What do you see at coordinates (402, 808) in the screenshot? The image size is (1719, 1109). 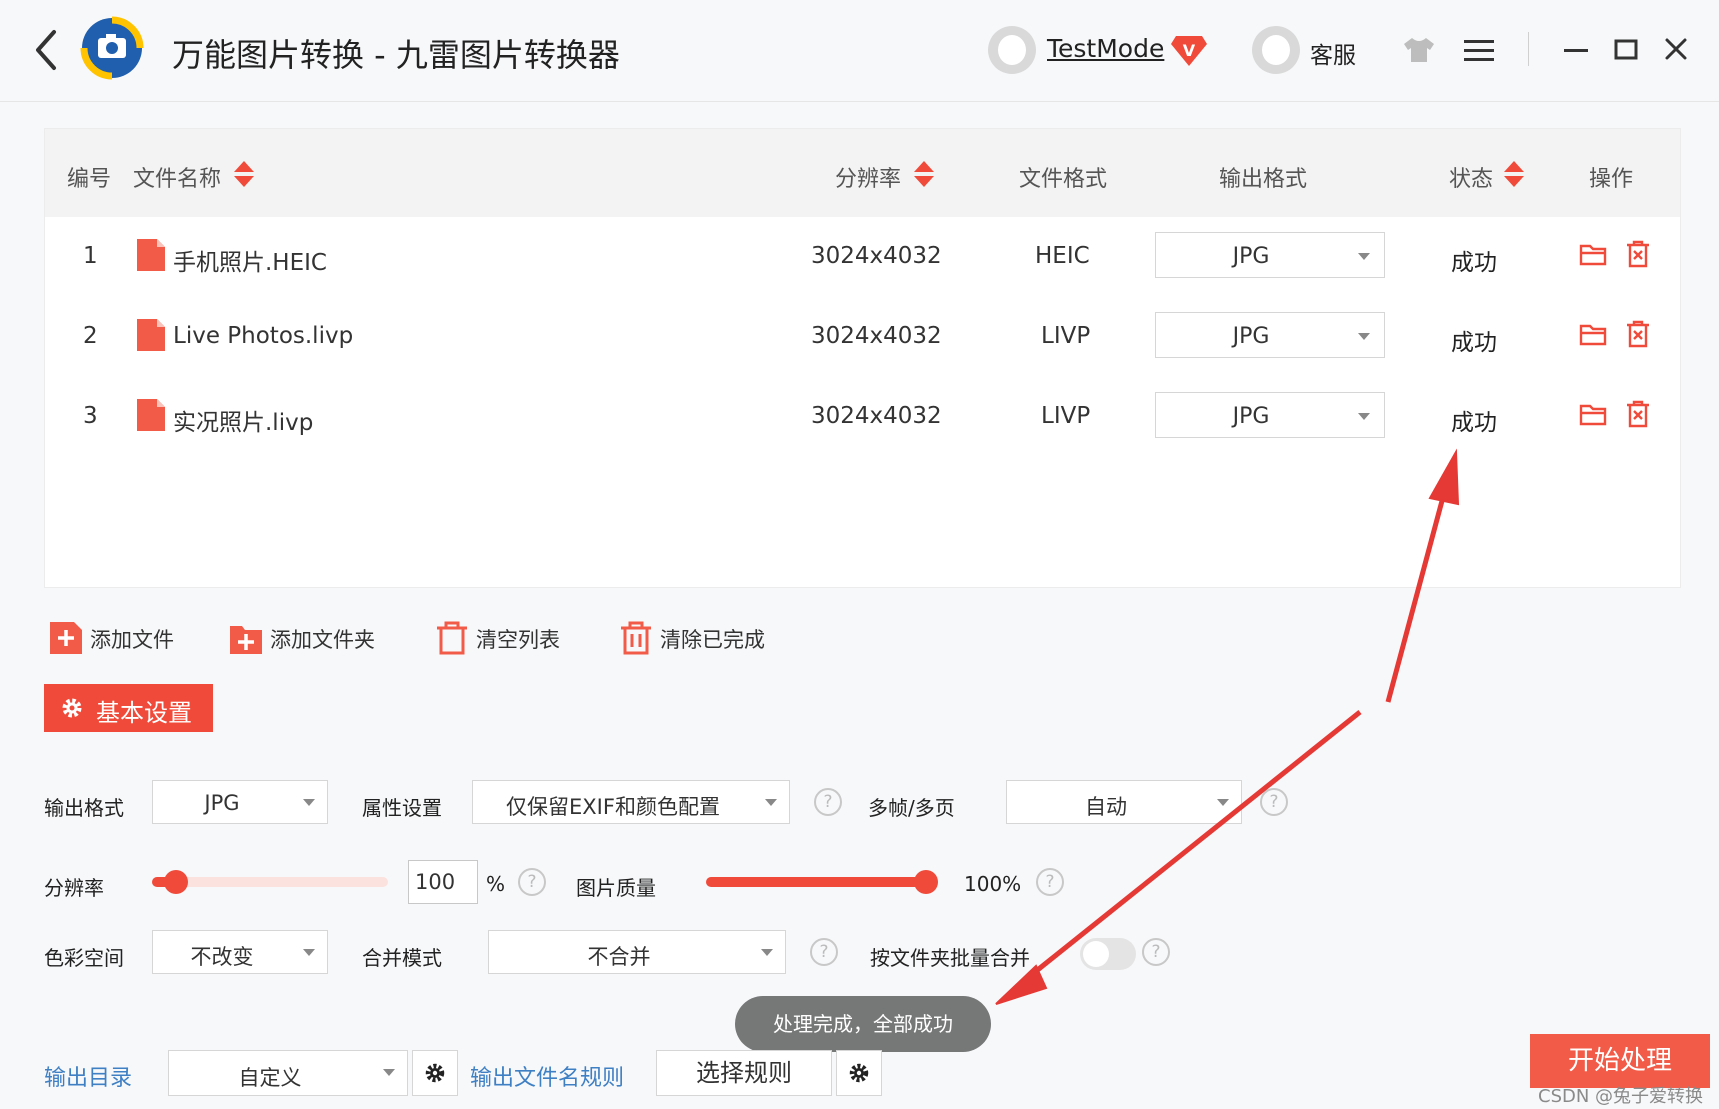 I see `attribute-settings-label: 属性设置` at bounding box center [402, 808].